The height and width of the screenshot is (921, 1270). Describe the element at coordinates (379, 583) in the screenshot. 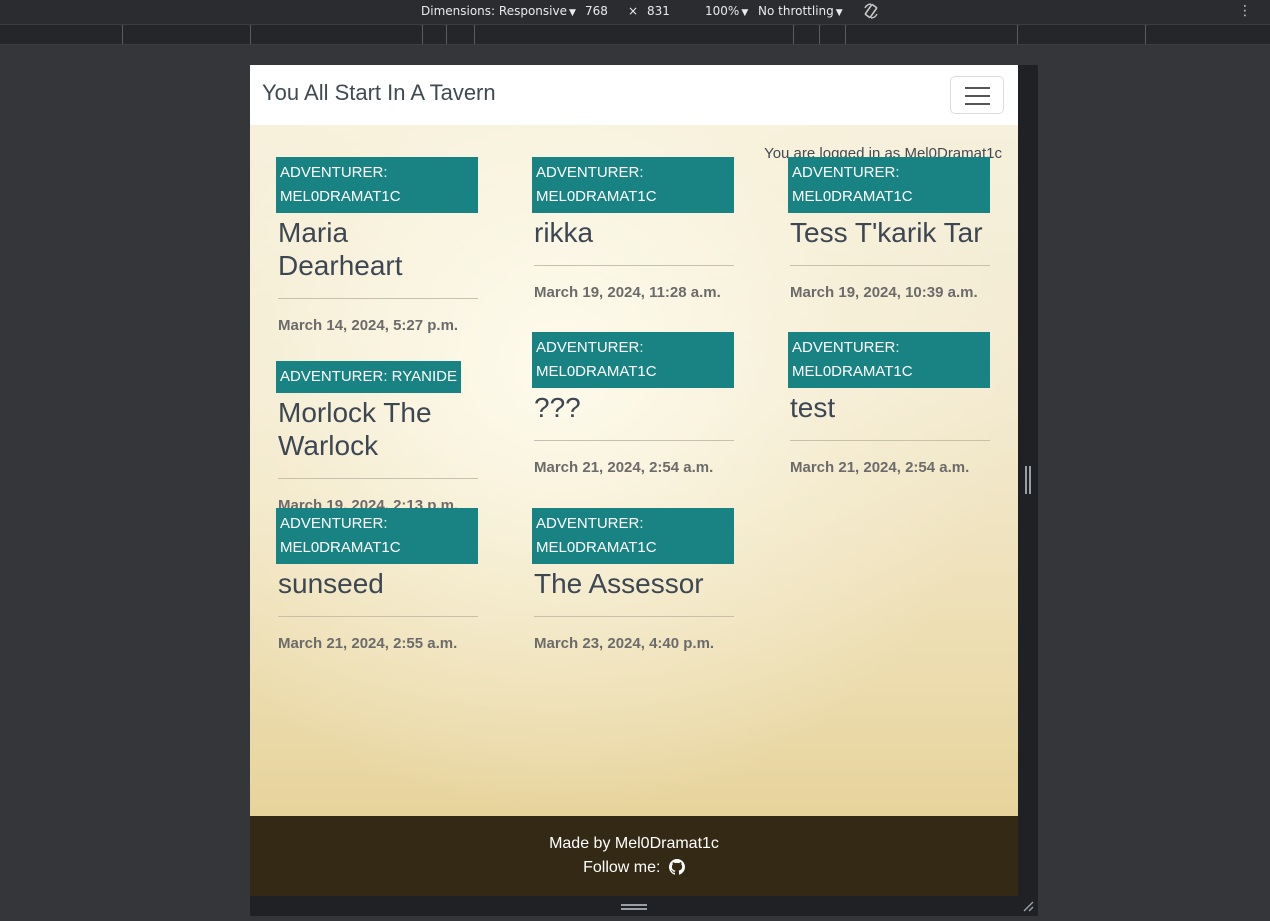

I see `character-title-link: sunseed` at that location.